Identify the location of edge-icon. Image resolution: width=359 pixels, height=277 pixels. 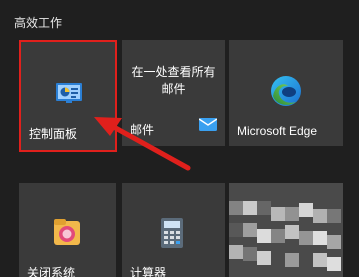
(286, 93).